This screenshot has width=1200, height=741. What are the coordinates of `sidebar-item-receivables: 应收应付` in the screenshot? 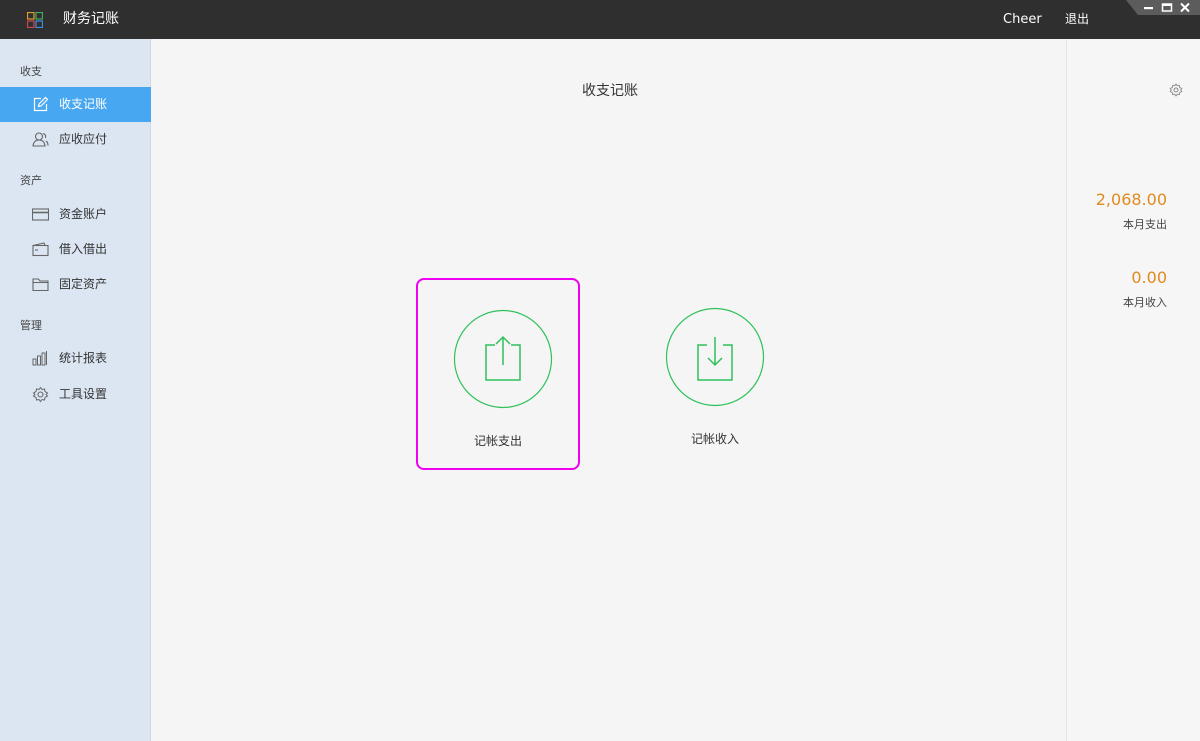 It's located at (75, 139).